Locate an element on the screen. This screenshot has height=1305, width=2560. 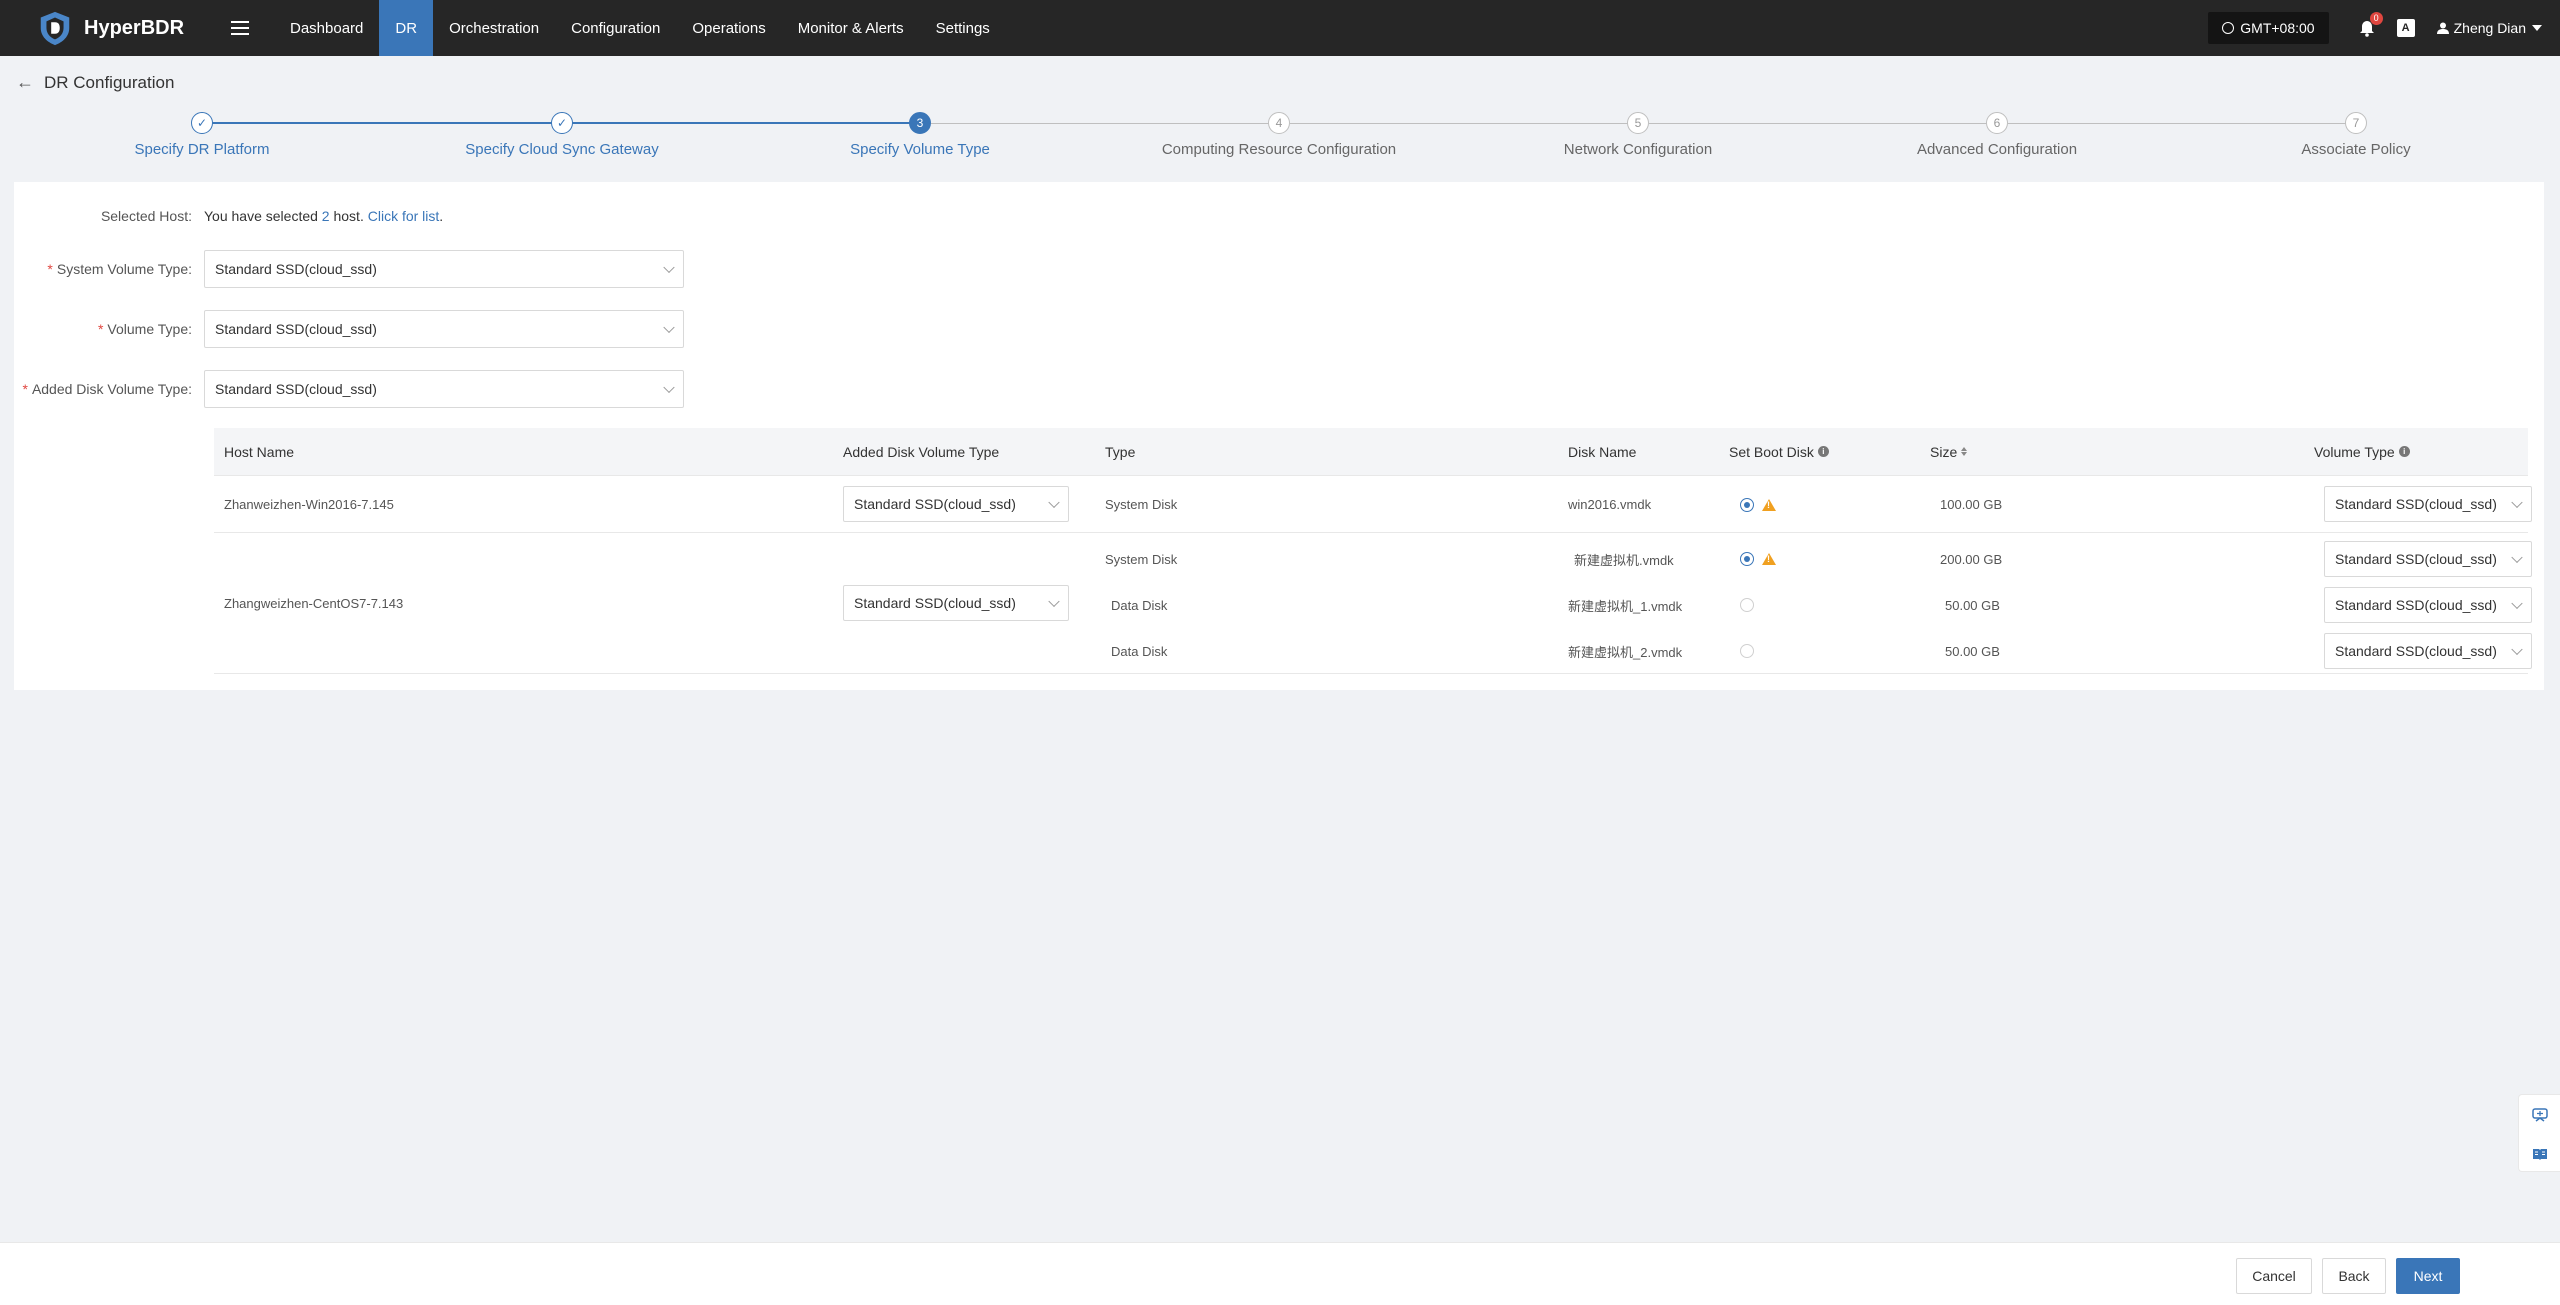
timezone-label: GMT+08:00 is located at coordinates (2277, 28).